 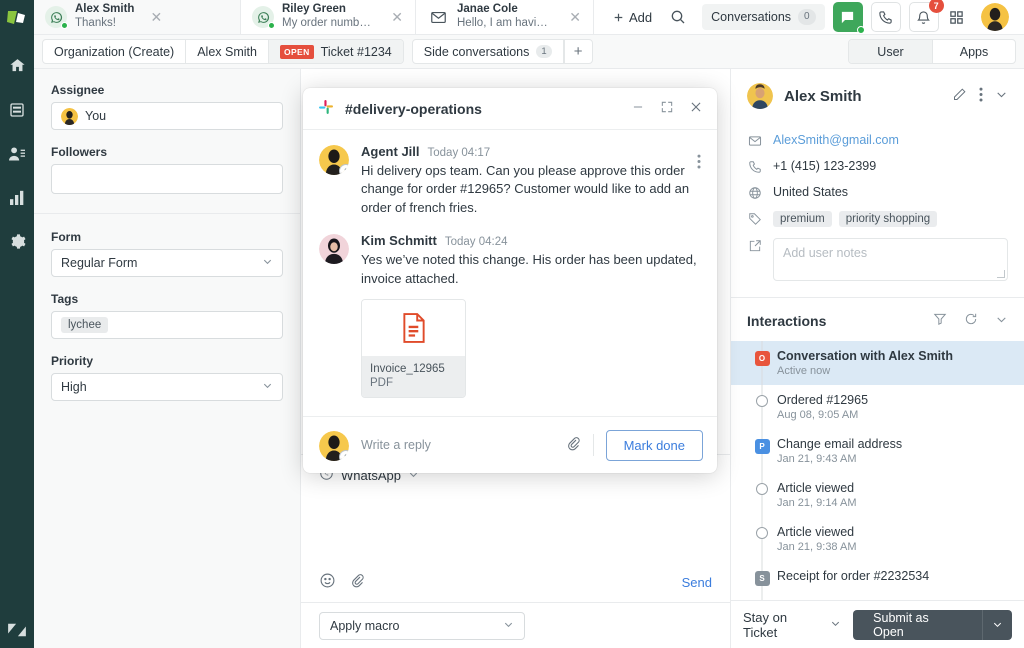 What do you see at coordinates (848, 18) in the screenshot?
I see `chat-bubble-icon` at bounding box center [848, 18].